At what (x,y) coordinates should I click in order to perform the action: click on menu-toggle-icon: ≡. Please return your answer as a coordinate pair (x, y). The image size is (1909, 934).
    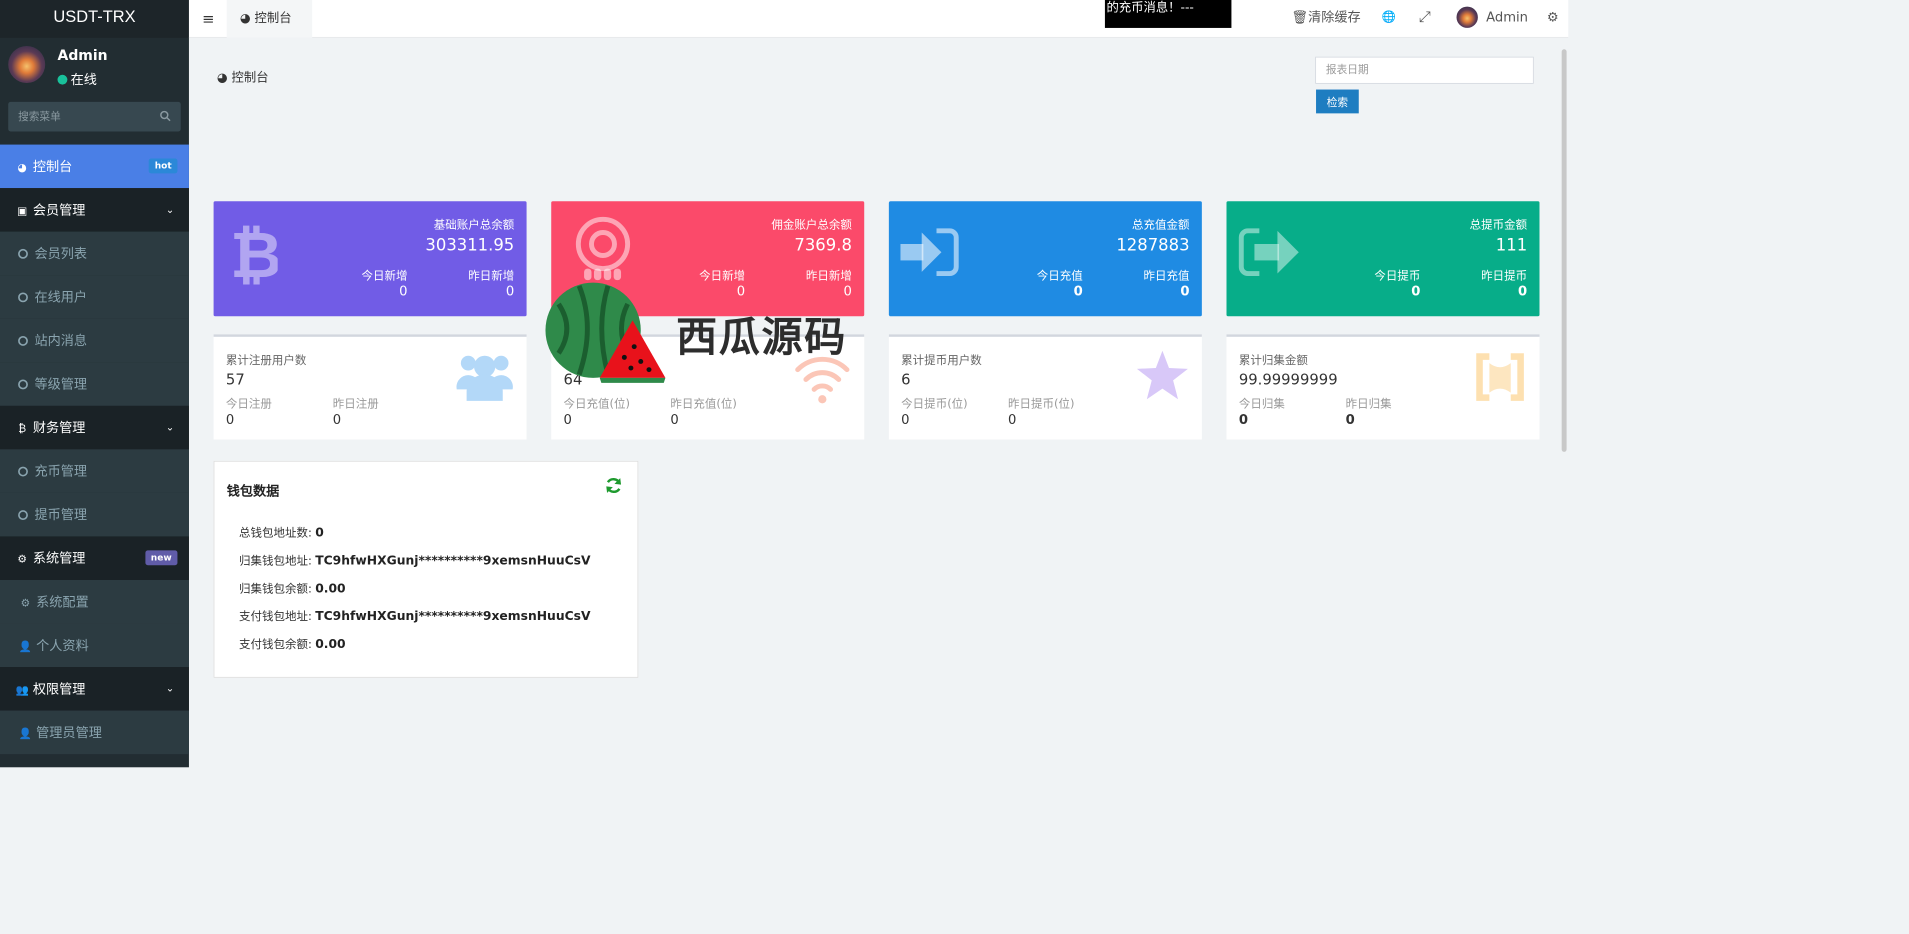
    Looking at the image, I should click on (208, 19).